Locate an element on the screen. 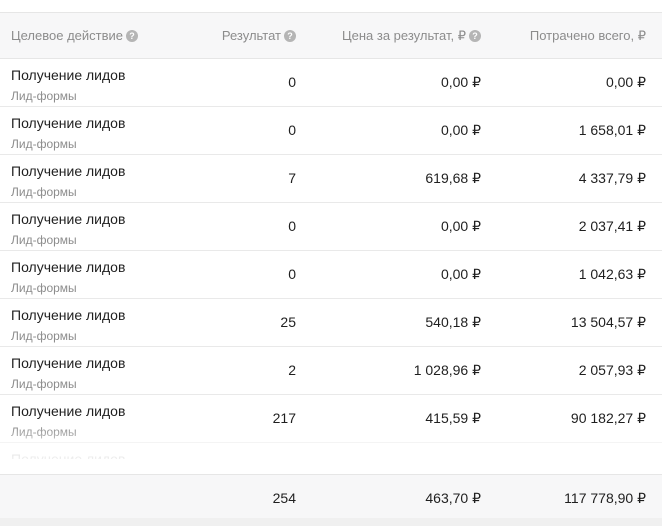 The height and width of the screenshot is (526, 662). table-row: Получение лидов is located at coordinates (331, 451).